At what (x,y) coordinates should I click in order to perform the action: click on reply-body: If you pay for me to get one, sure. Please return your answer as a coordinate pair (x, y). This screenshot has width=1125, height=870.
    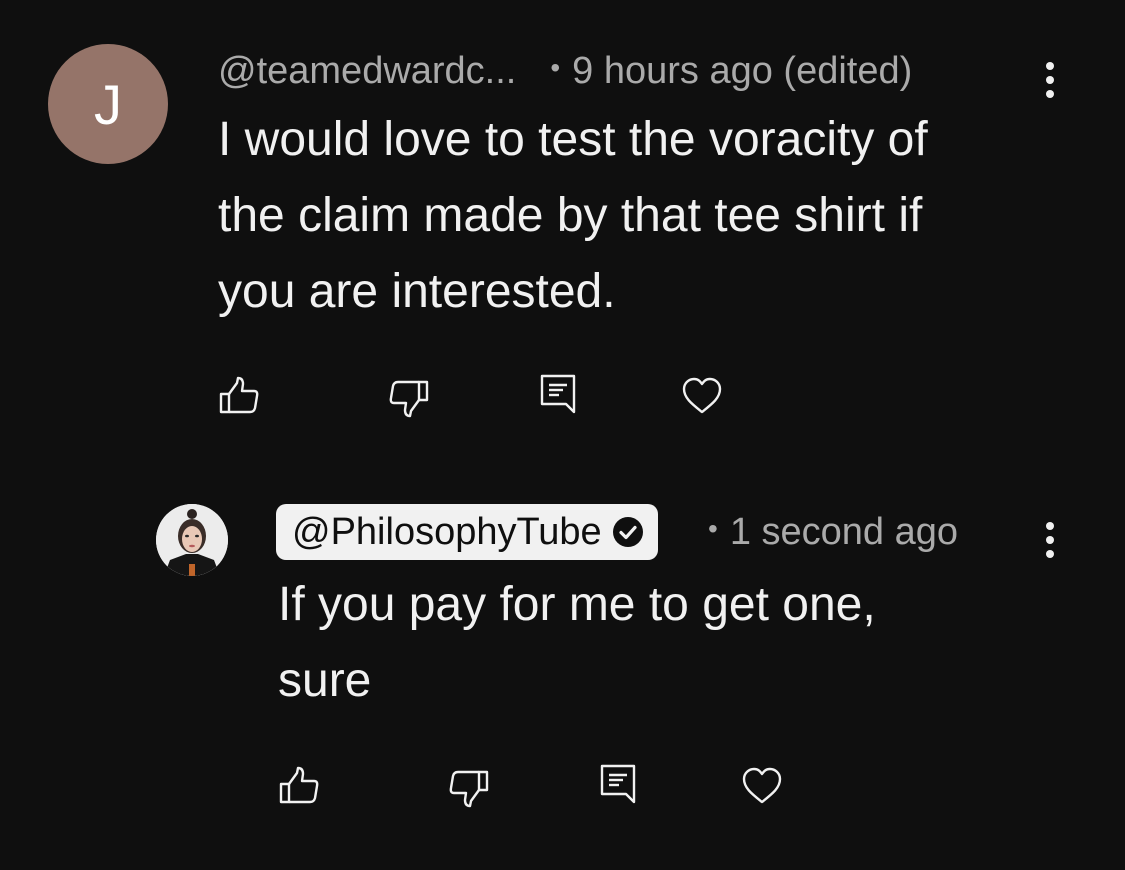
    Looking at the image, I should click on (577, 643).